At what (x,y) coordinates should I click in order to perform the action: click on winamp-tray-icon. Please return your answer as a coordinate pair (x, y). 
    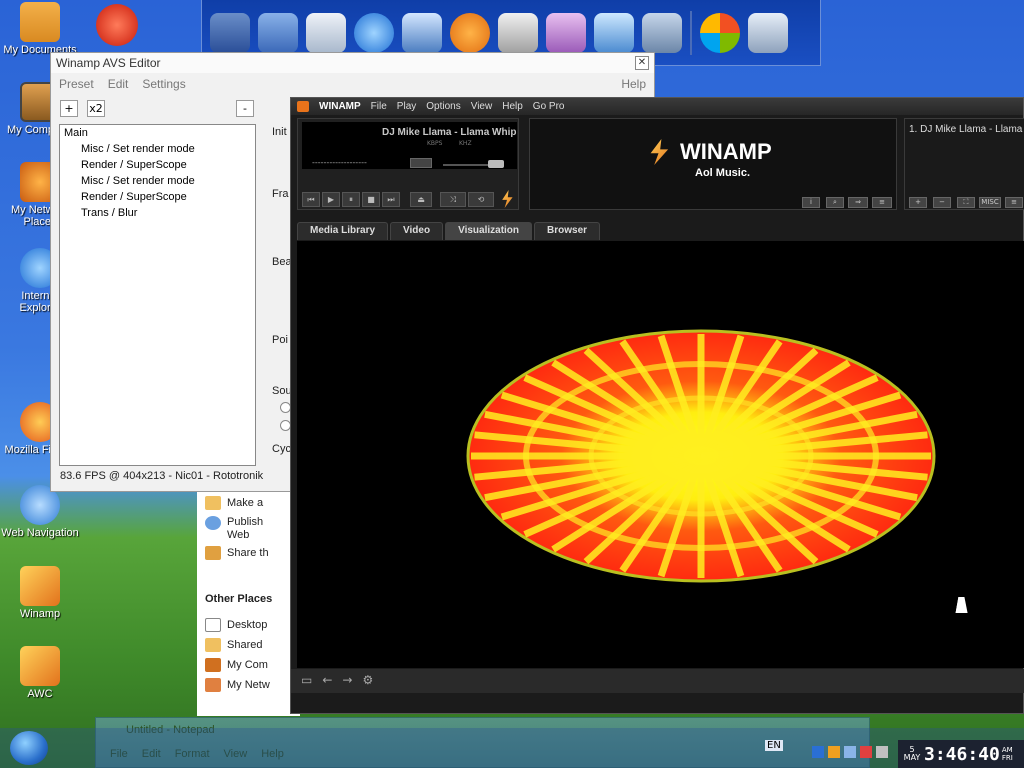
    Looking at the image, I should click on (834, 752).